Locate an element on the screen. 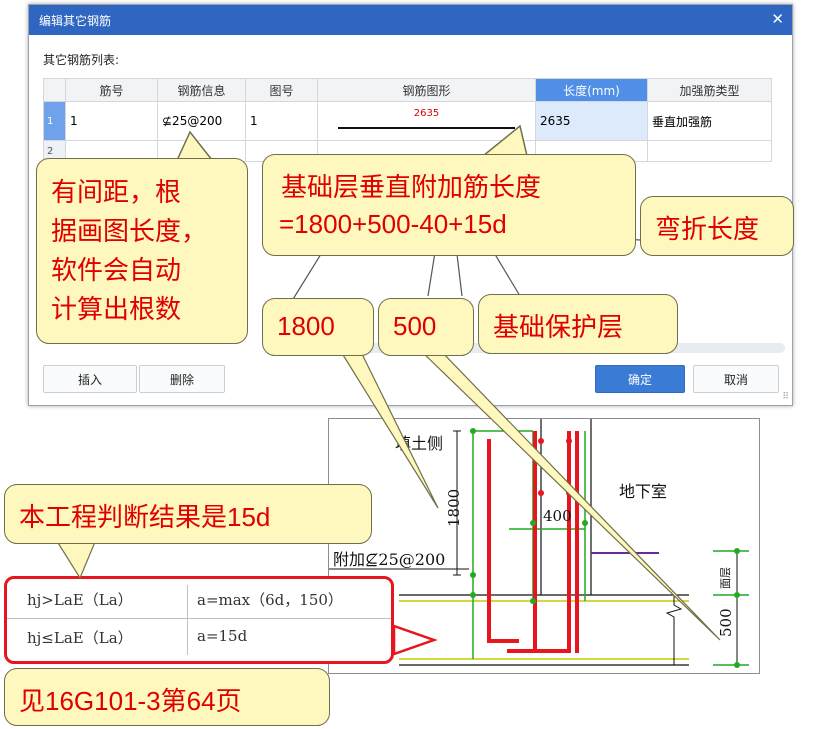 The image size is (817, 729). reference-callout: 见16G101-3第64页 is located at coordinates (167, 697).